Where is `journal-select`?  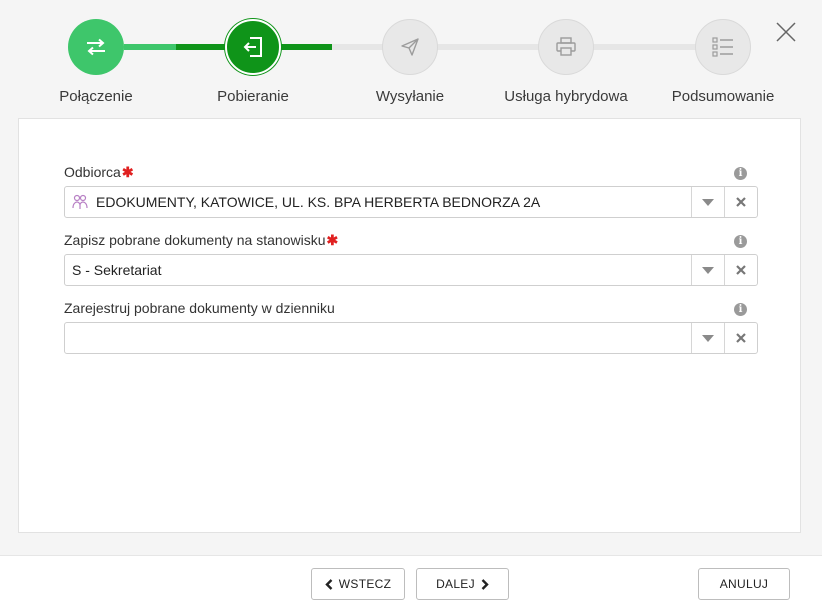
journal-select is located at coordinates (411, 338).